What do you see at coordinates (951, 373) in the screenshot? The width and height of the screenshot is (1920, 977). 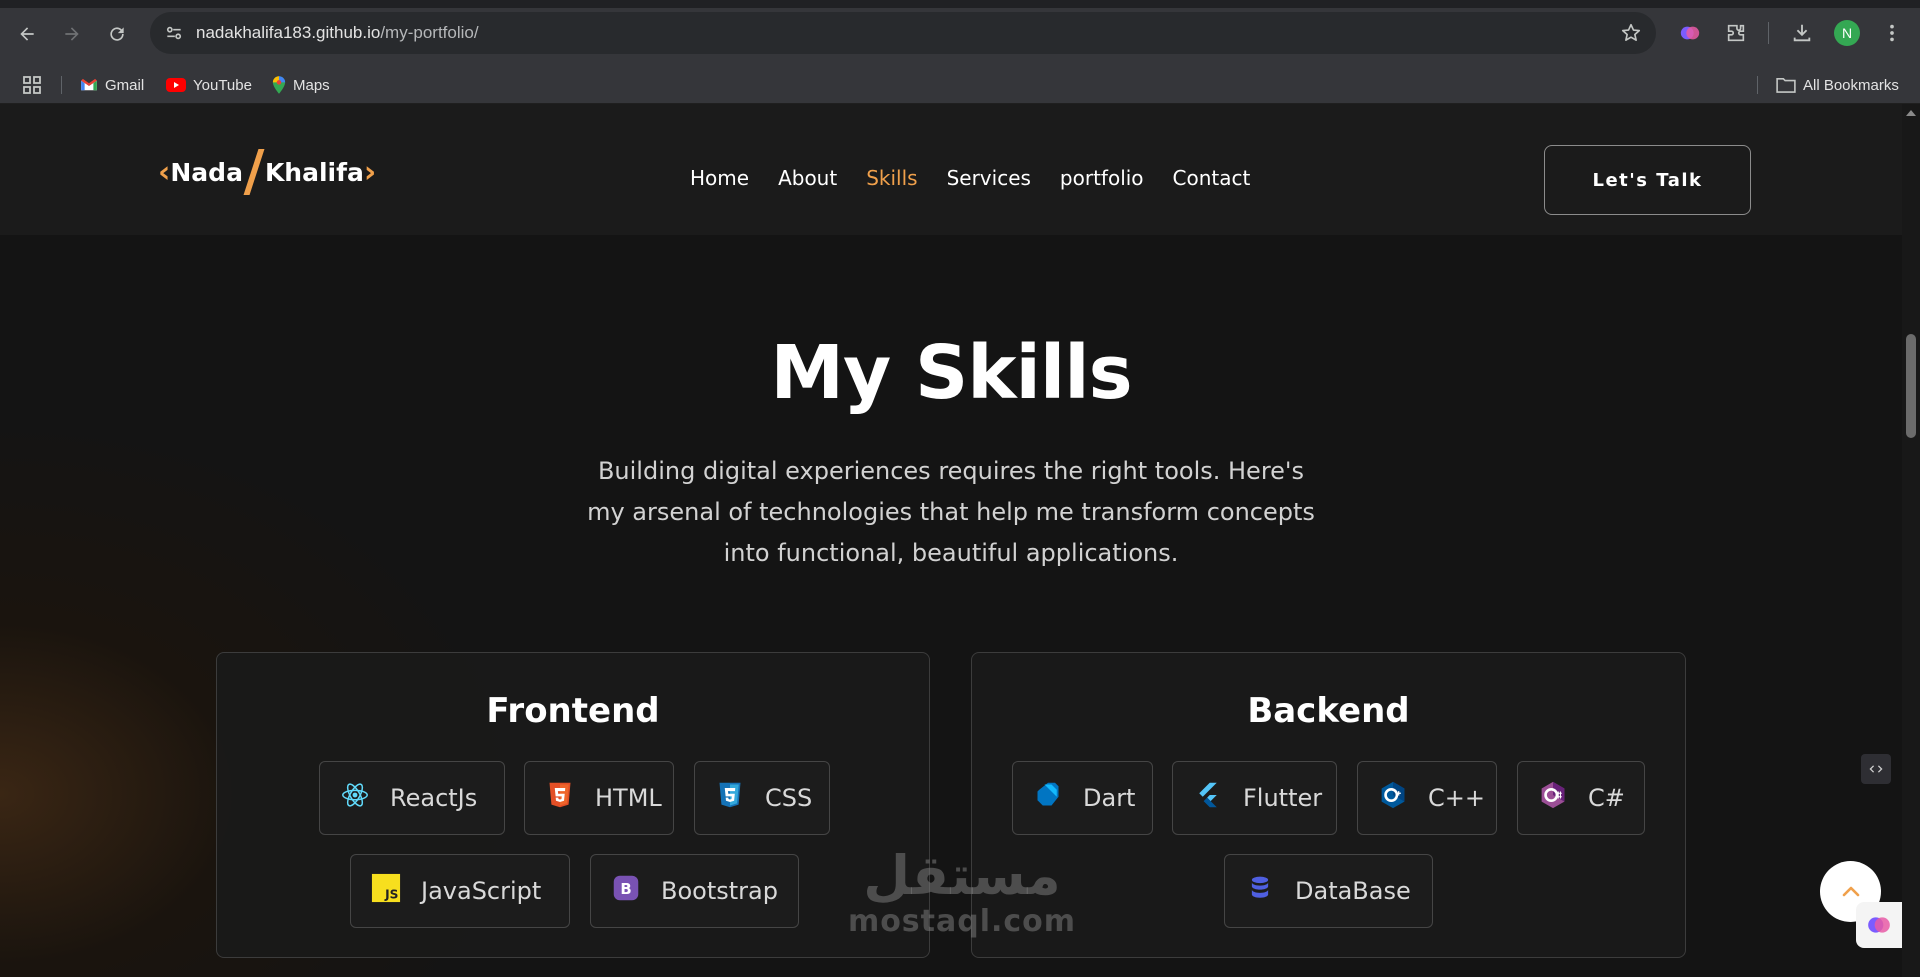 I see `skills-title: My Skills` at bounding box center [951, 373].